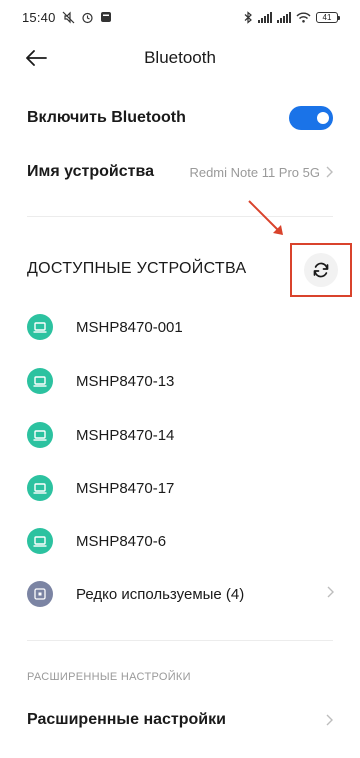  I want to click on rarely-used-item: Редко используемые (4), so click(180, 594).